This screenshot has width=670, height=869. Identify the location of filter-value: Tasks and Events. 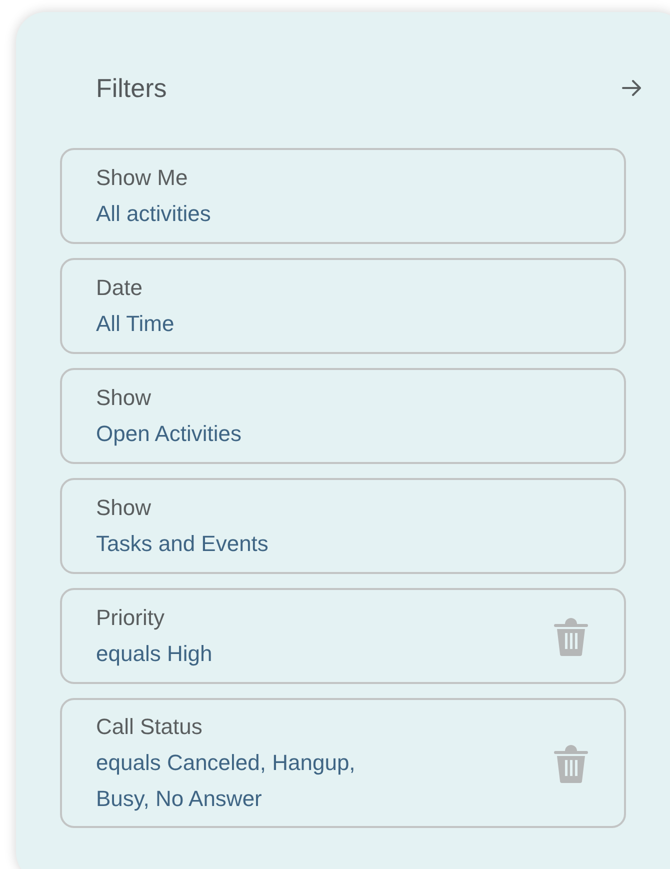
(182, 544).